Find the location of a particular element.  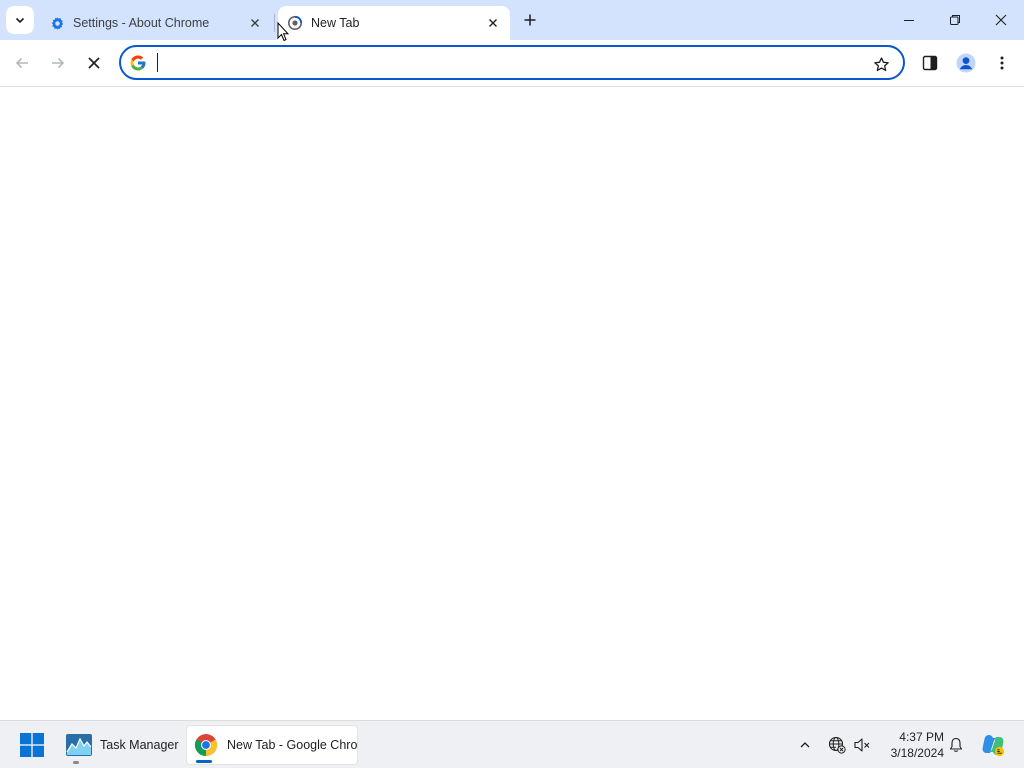

taskbar-app-label: New Tab - Google Chrome is located at coordinates (292, 745).